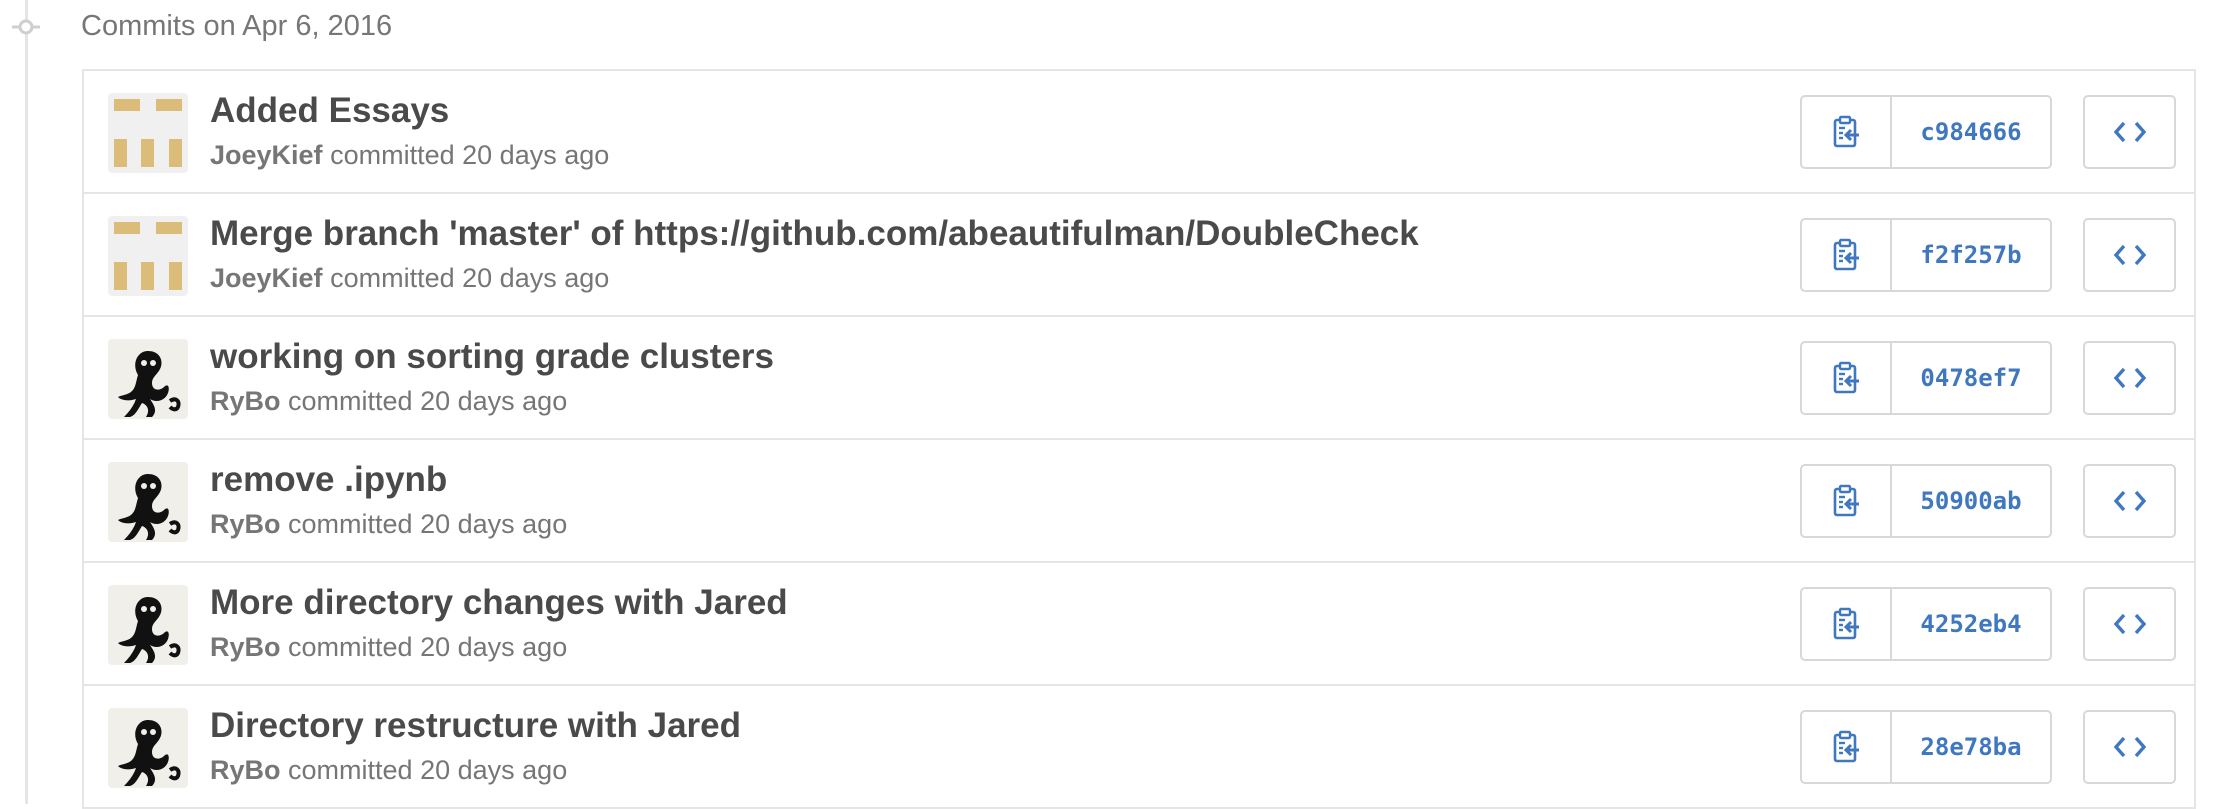  What do you see at coordinates (492, 357) in the screenshot?
I see `commit-title: working on sorting grade clusters` at bounding box center [492, 357].